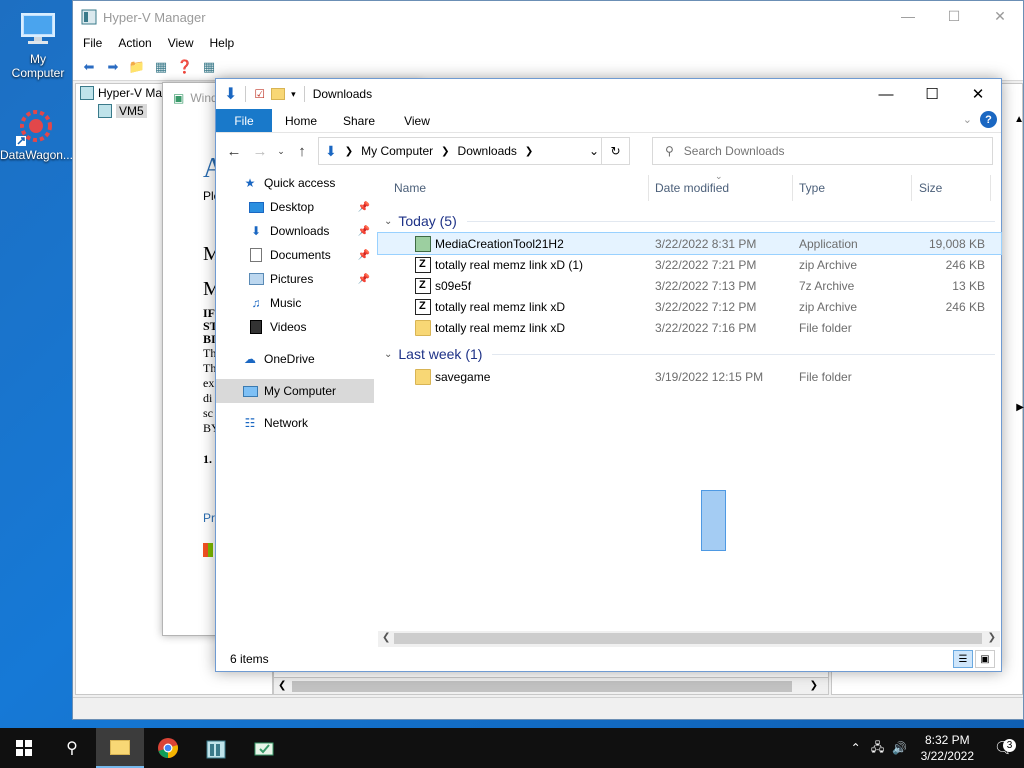 The image size is (1024, 768). I want to click on nav-videos: Videos, so click(295, 327).